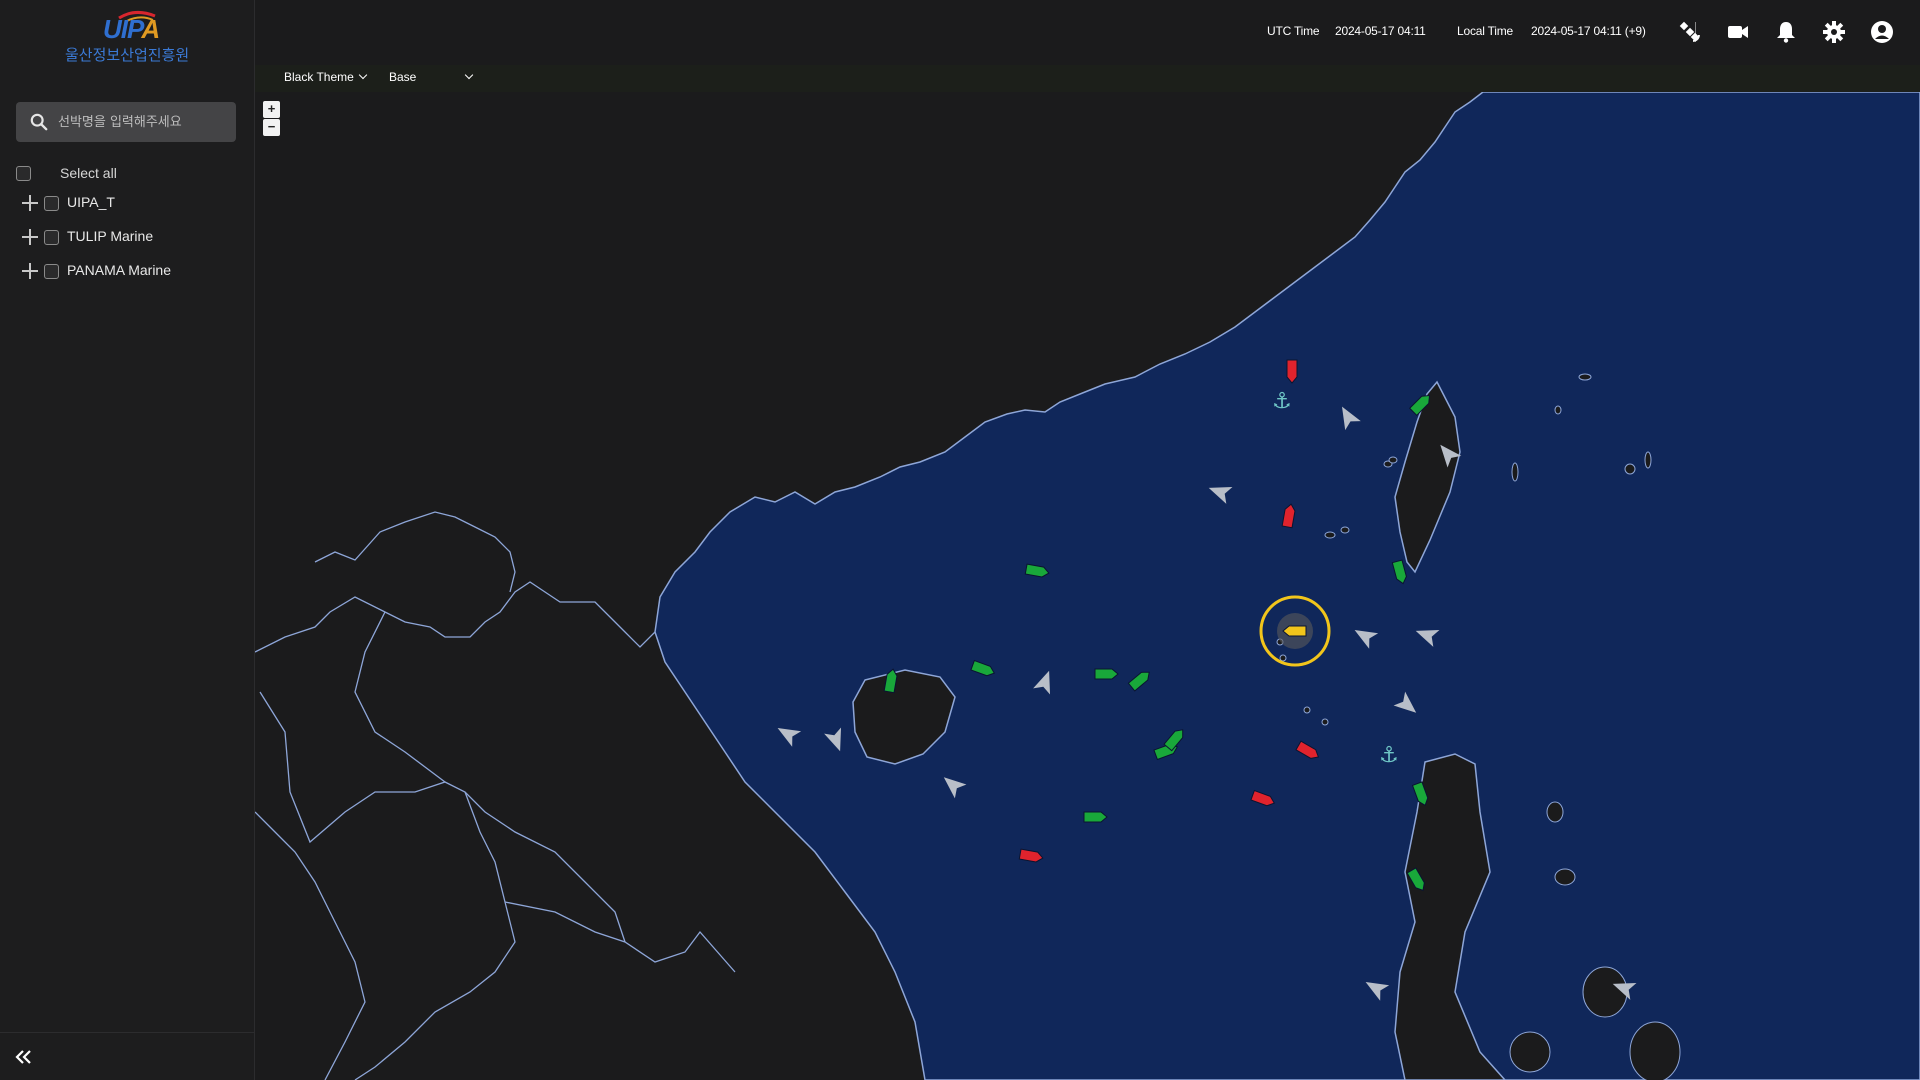 This screenshot has height=1080, width=1920. I want to click on group-label: PANAMA Marine, so click(119, 270).